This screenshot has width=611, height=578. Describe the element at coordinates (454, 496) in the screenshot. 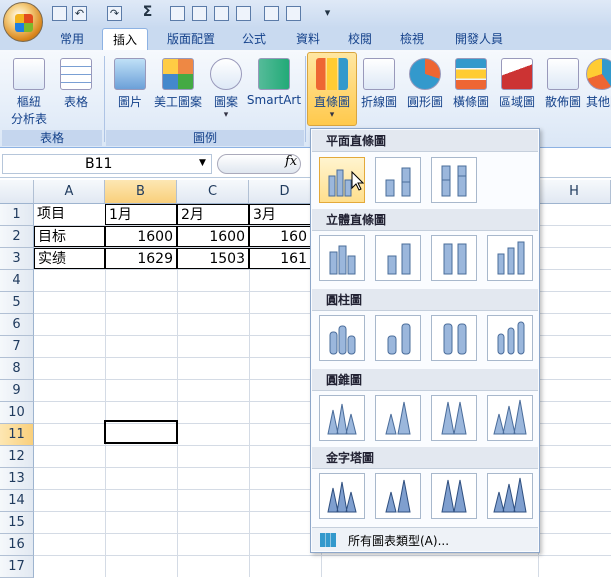

I see `percent-stacked-pyramid-option` at that location.